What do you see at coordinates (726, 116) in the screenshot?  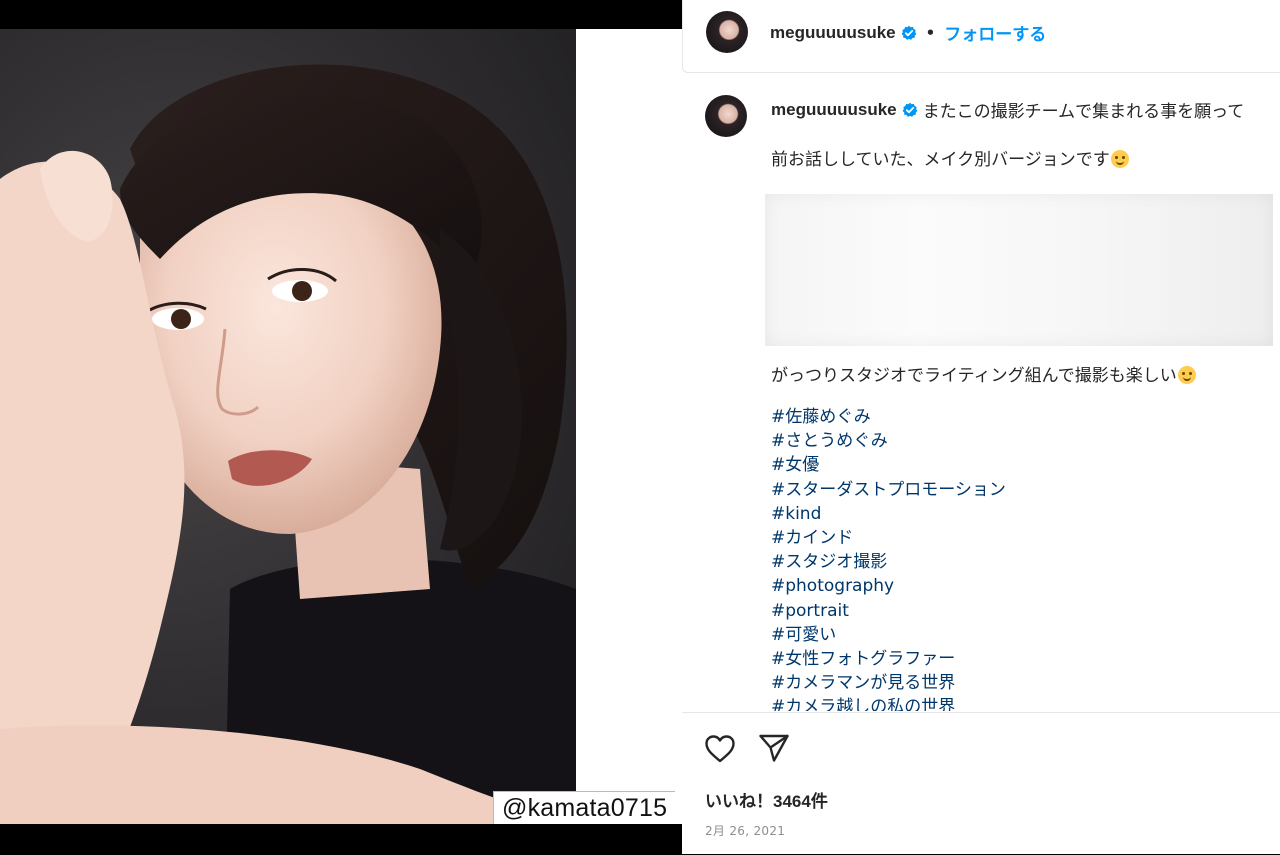 I see `caption-avatar` at bounding box center [726, 116].